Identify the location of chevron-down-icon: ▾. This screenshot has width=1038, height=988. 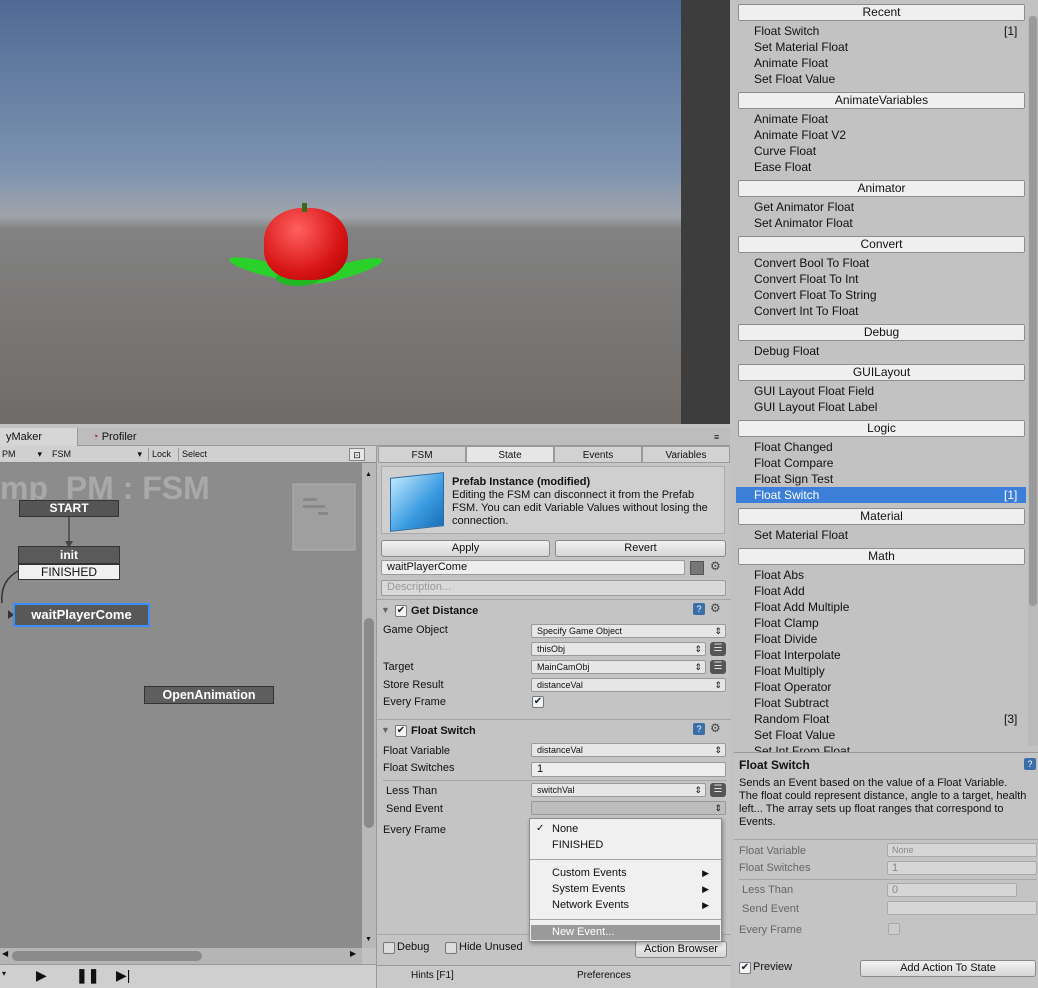
(4, 973).